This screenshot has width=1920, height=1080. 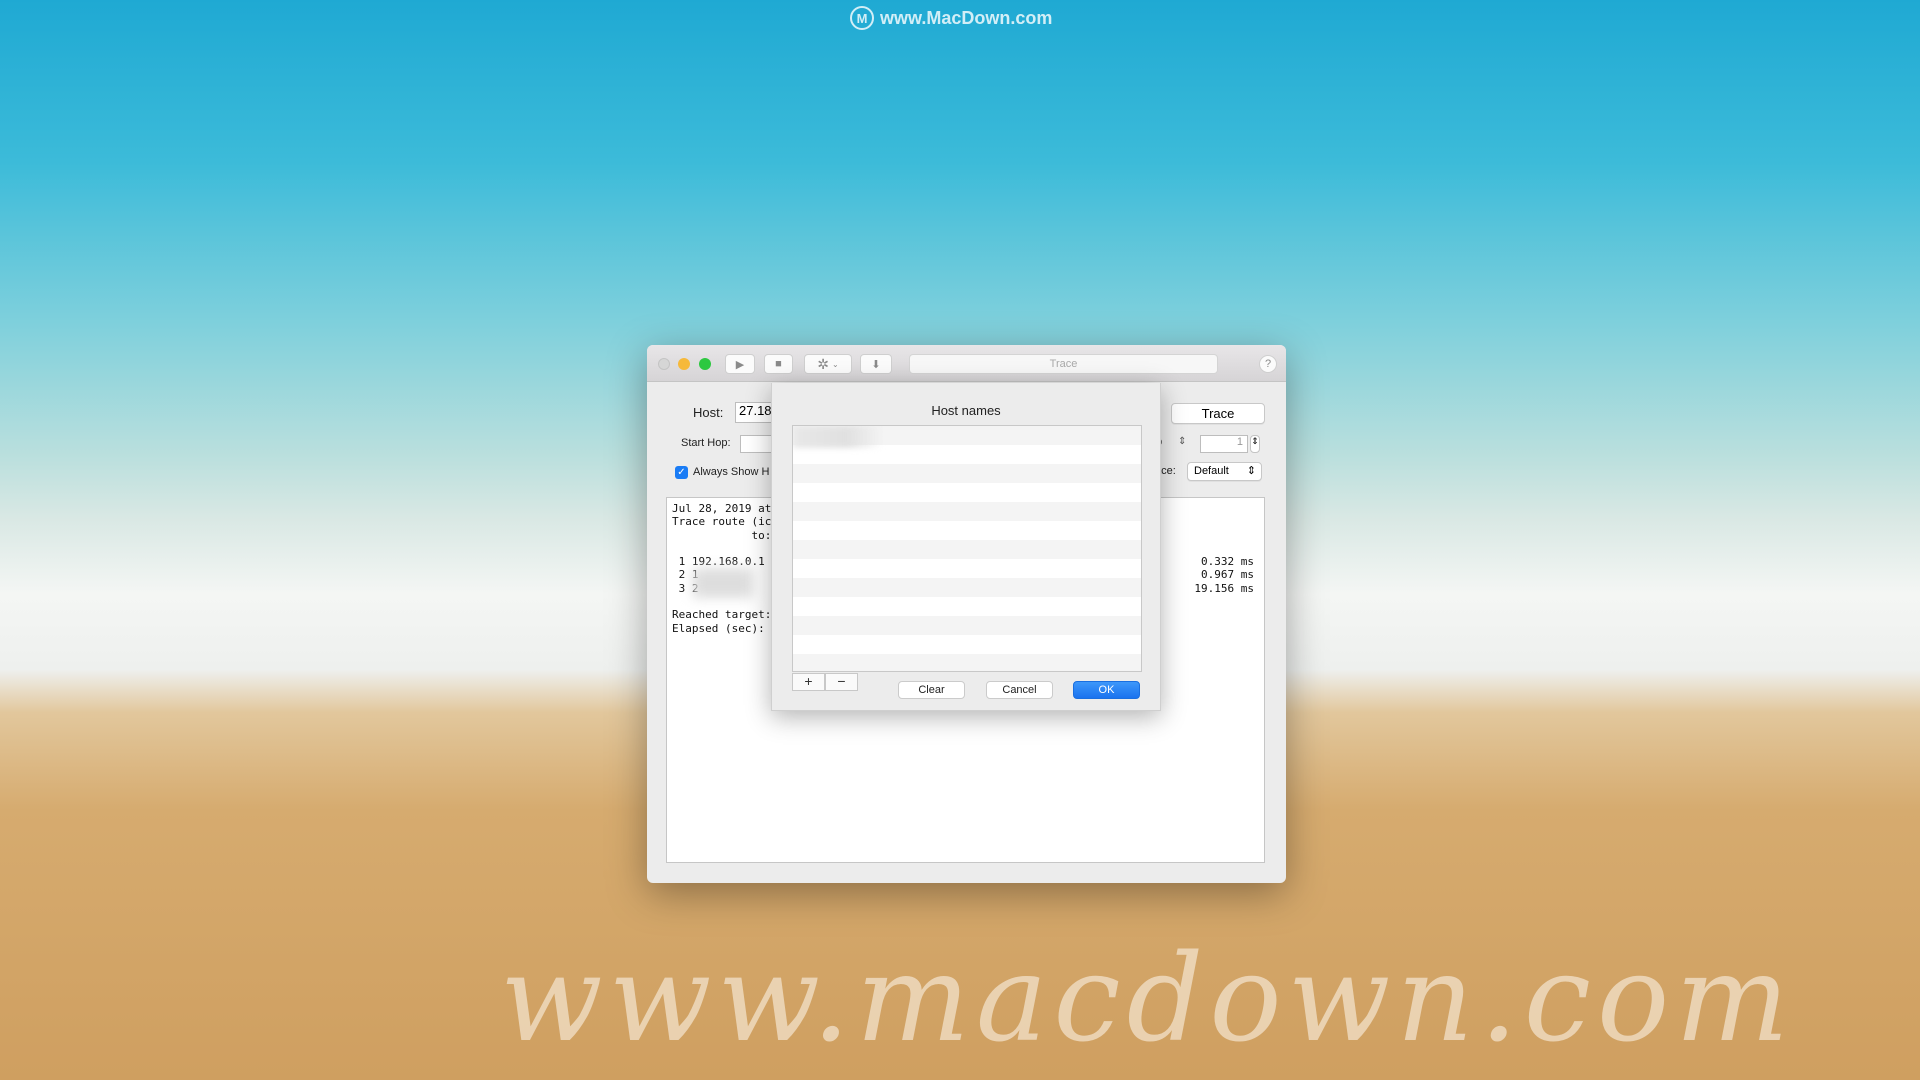 I want to click on hop-time: 0.332 ms, so click(x=1227, y=561).